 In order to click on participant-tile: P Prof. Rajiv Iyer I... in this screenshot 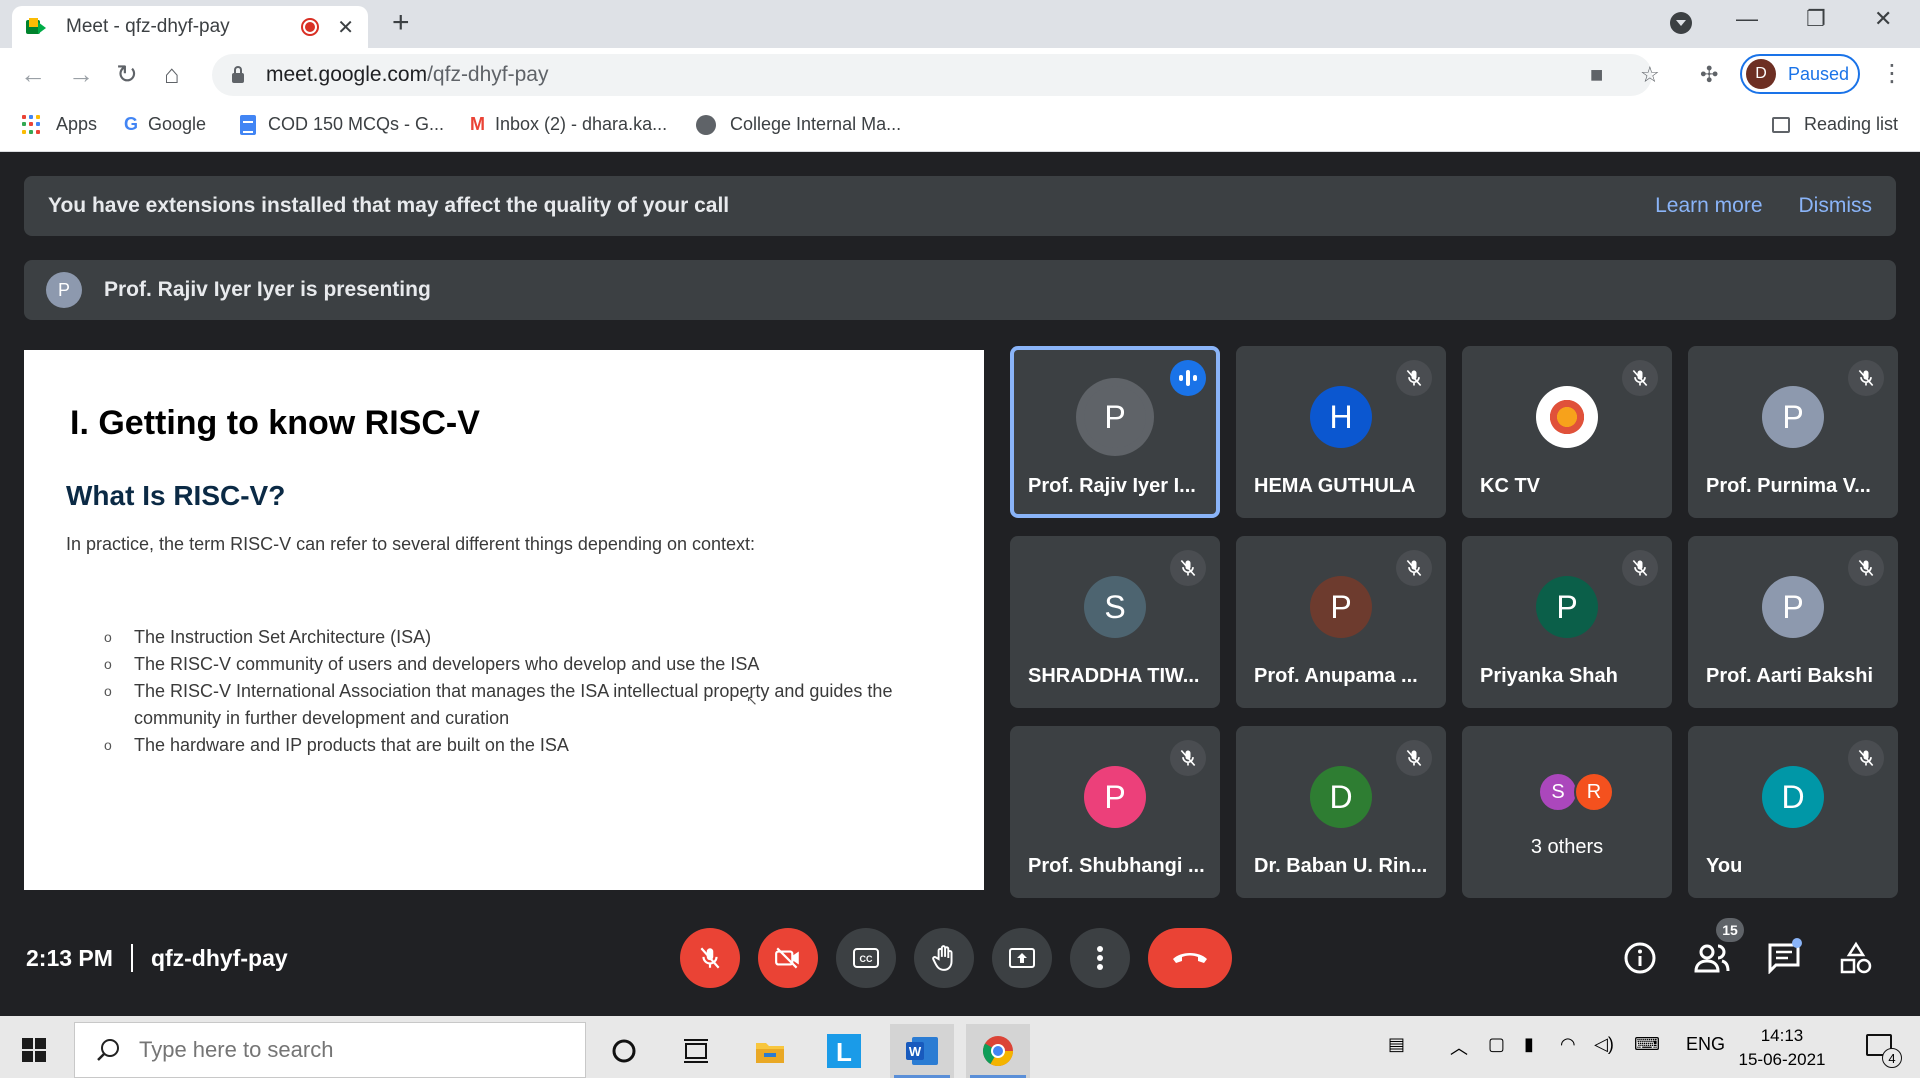, I will do `click(1115, 432)`.